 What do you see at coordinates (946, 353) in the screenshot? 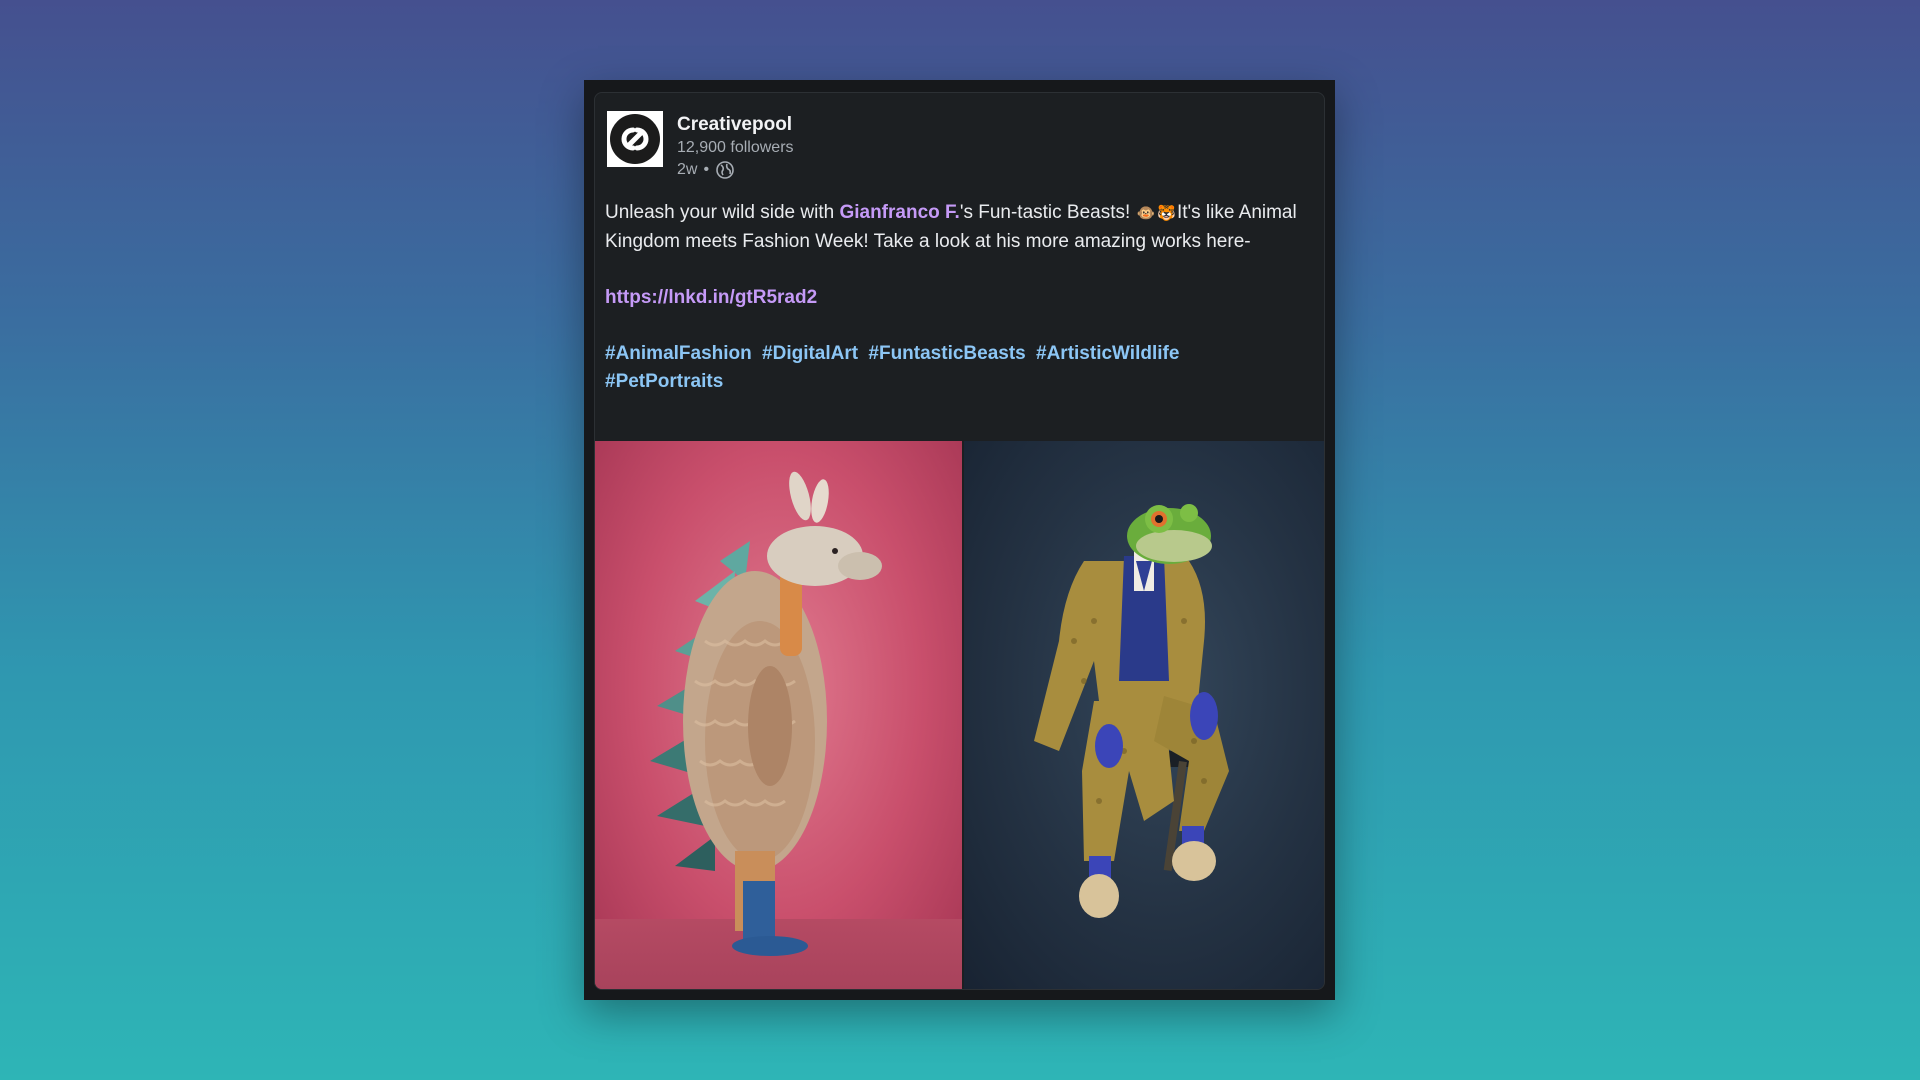
I see `hashtag: #FuntasticBeasts` at bounding box center [946, 353].